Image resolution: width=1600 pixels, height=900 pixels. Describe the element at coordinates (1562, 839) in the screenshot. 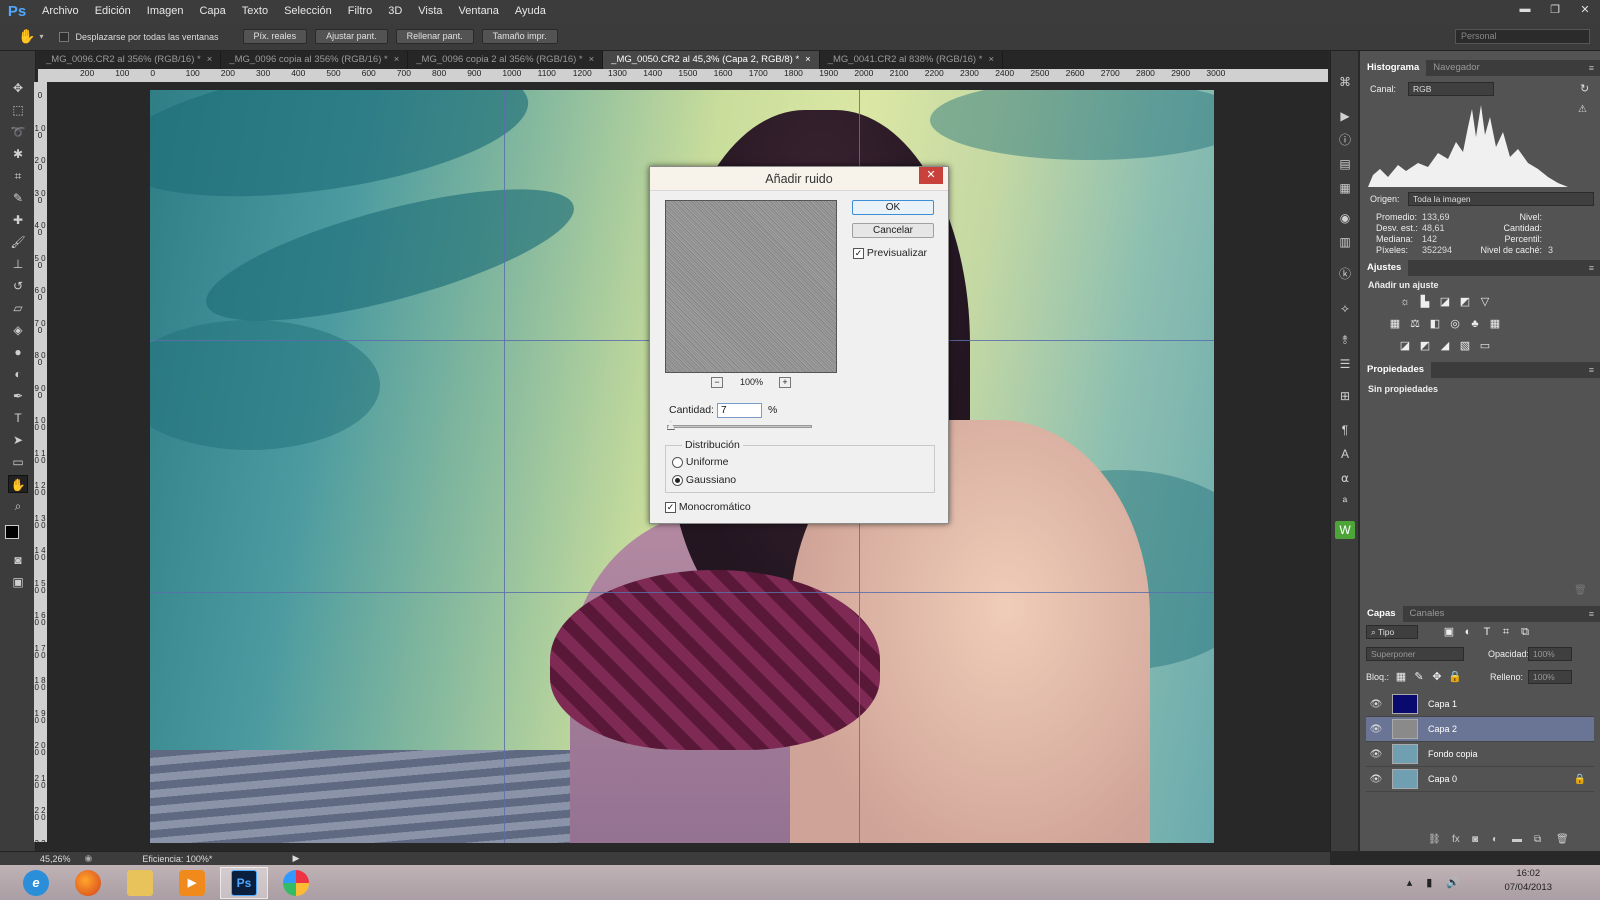

I see `delete-layer-icon: 🗑` at that location.